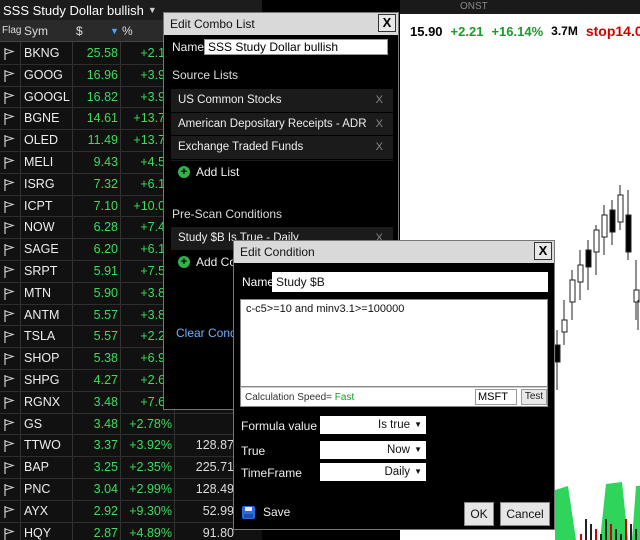  Describe the element at coordinates (373, 472) in the screenshot. I see `timeframe-select: Daily ▼` at that location.